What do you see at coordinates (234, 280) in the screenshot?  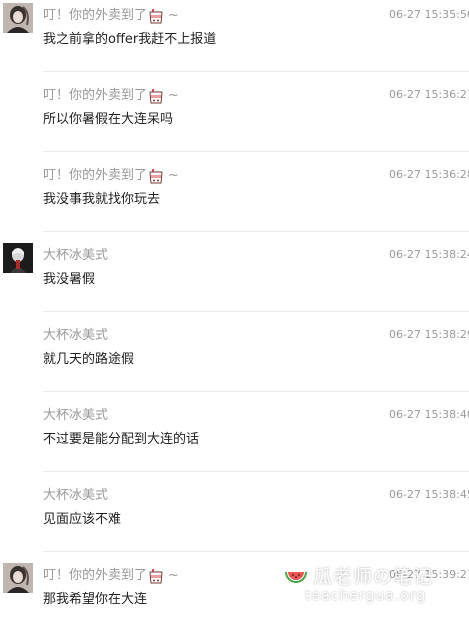 I see `chat-message: 大杯冰美式 06-27 15:38:24 我没暑假` at bounding box center [234, 280].